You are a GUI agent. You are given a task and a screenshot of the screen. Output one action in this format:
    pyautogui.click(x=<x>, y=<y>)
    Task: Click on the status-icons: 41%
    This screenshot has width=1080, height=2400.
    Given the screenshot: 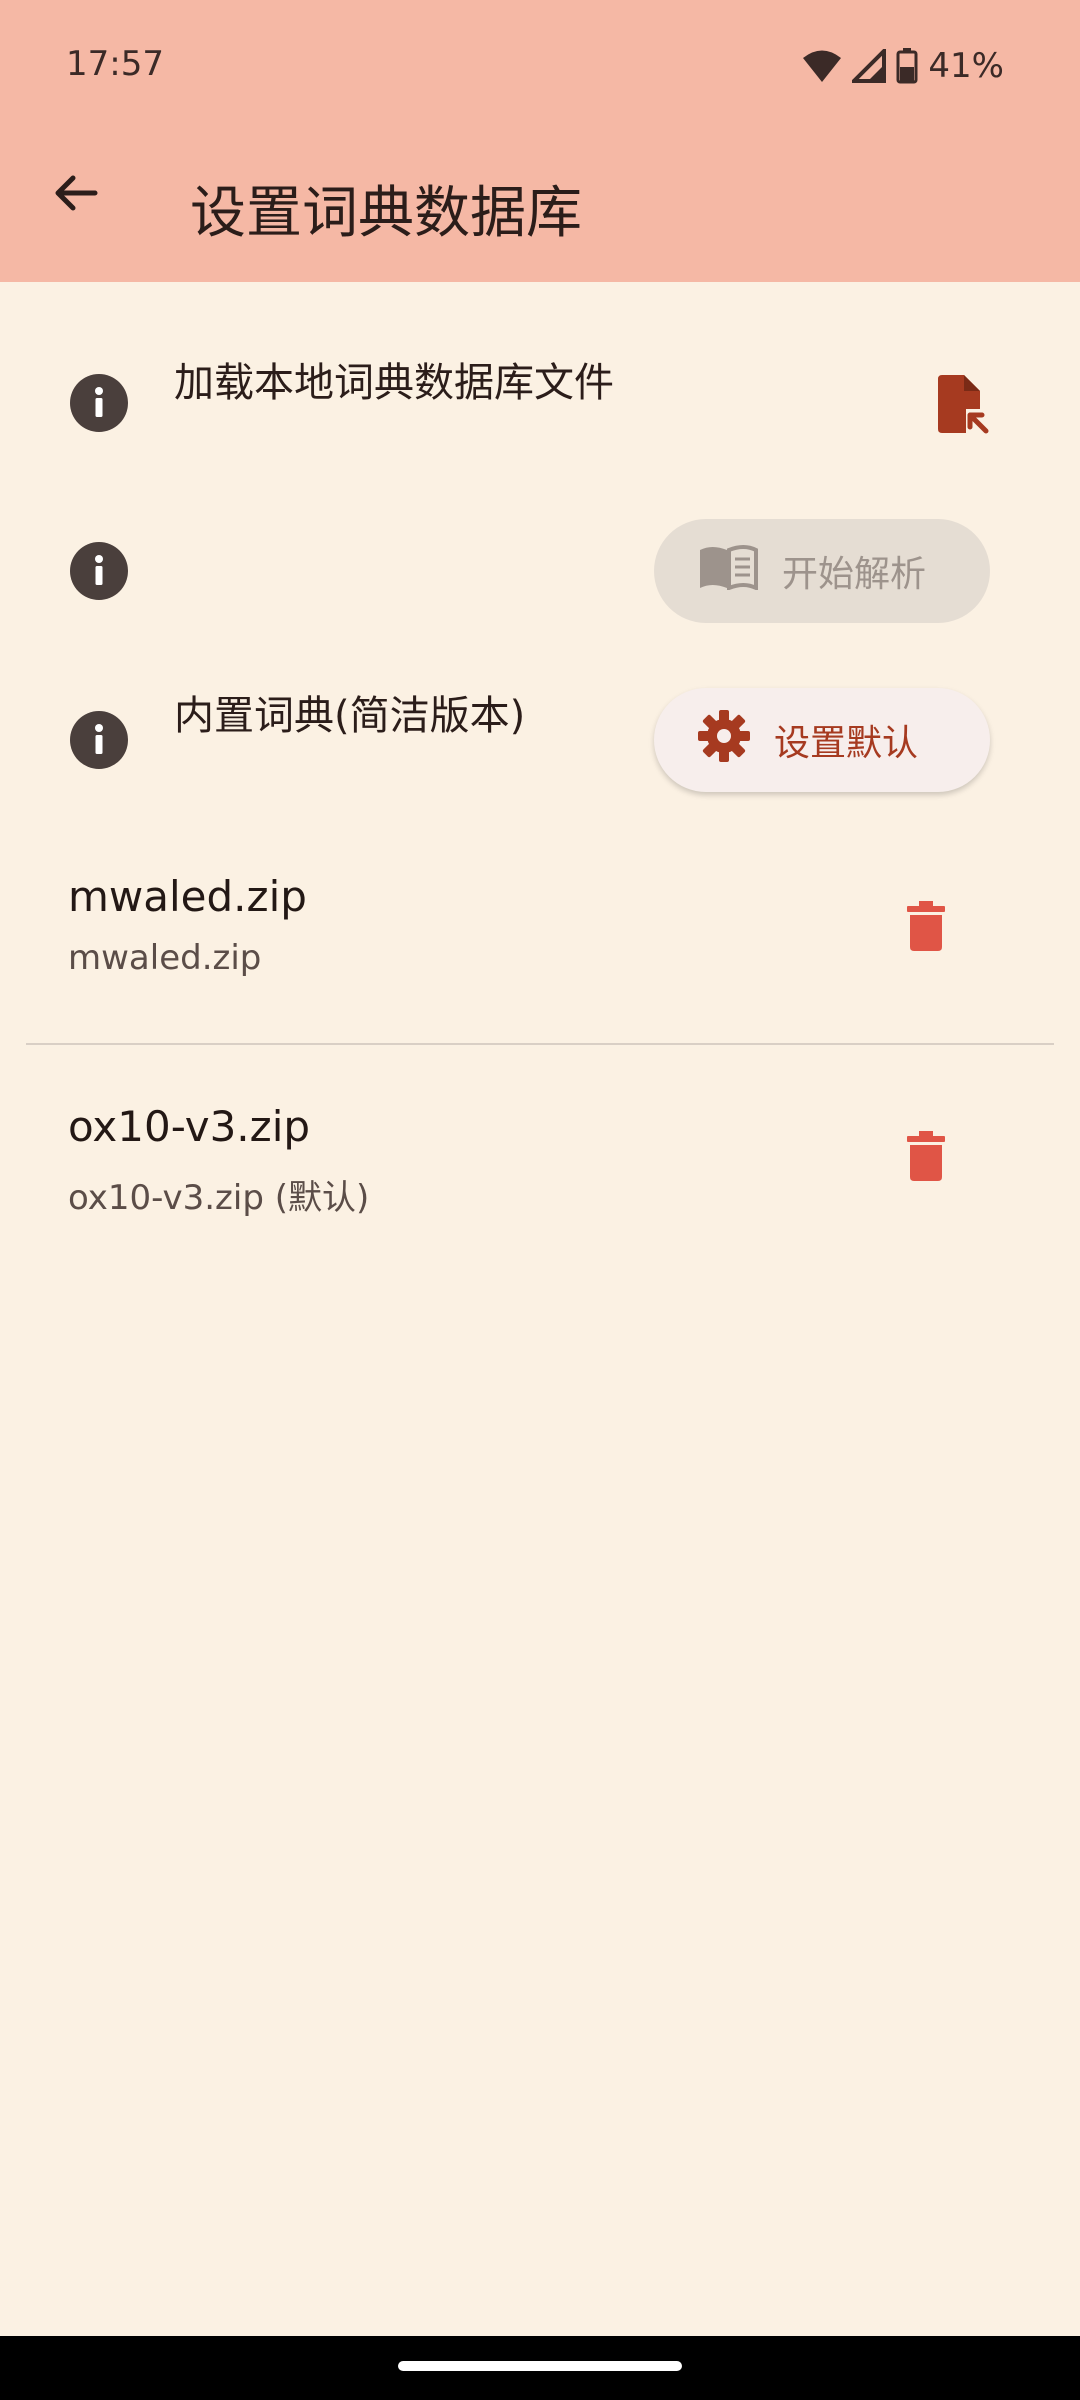 What is the action you would take?
    pyautogui.click(x=903, y=66)
    